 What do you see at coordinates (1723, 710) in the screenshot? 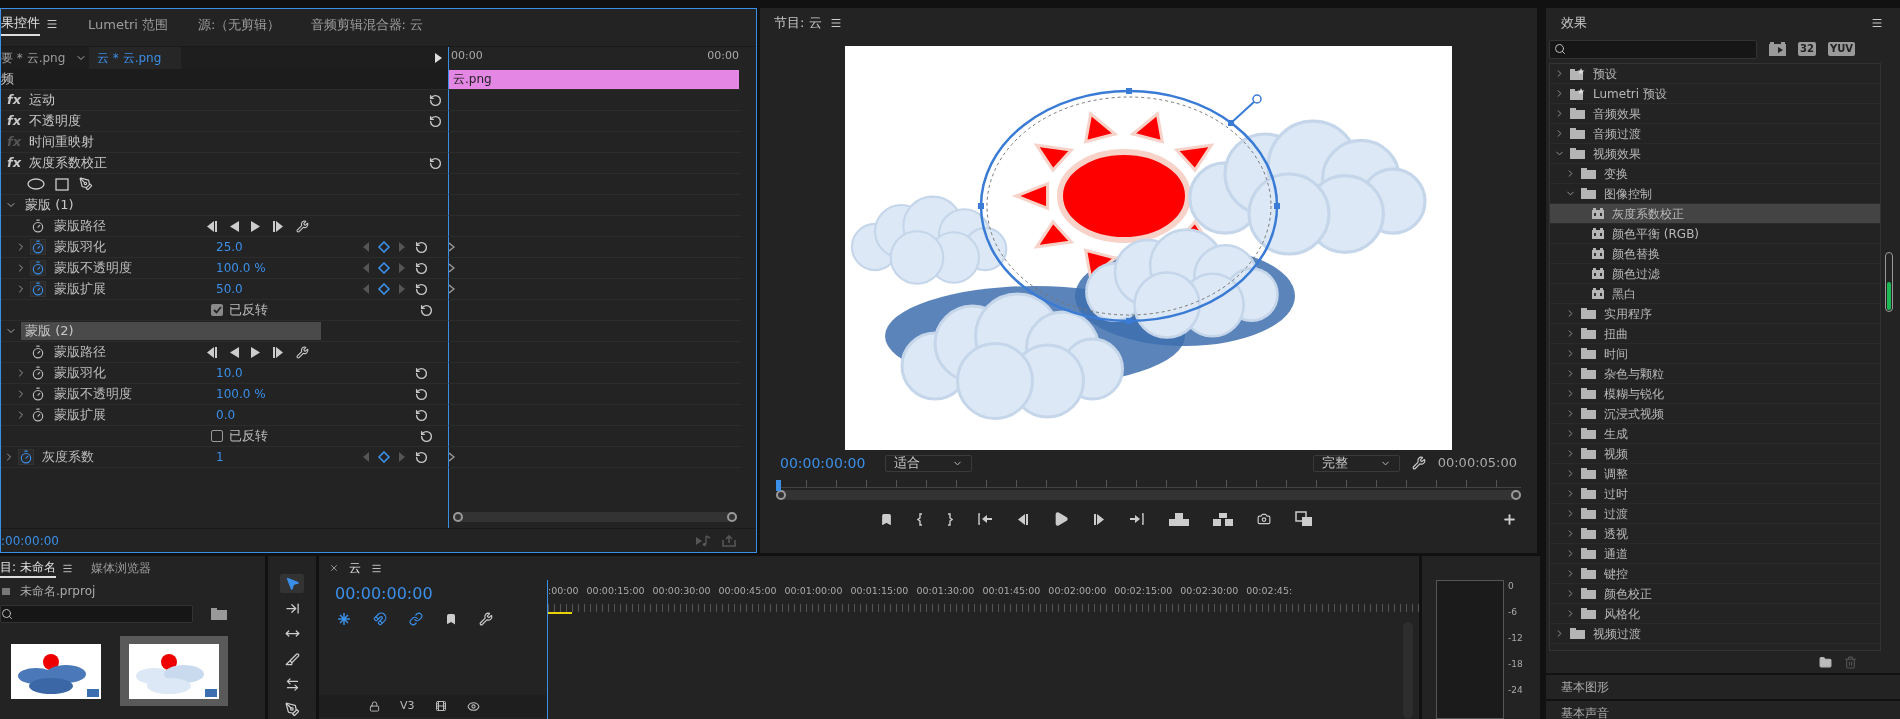
I see `collapsed-panel: 基本声音` at bounding box center [1723, 710].